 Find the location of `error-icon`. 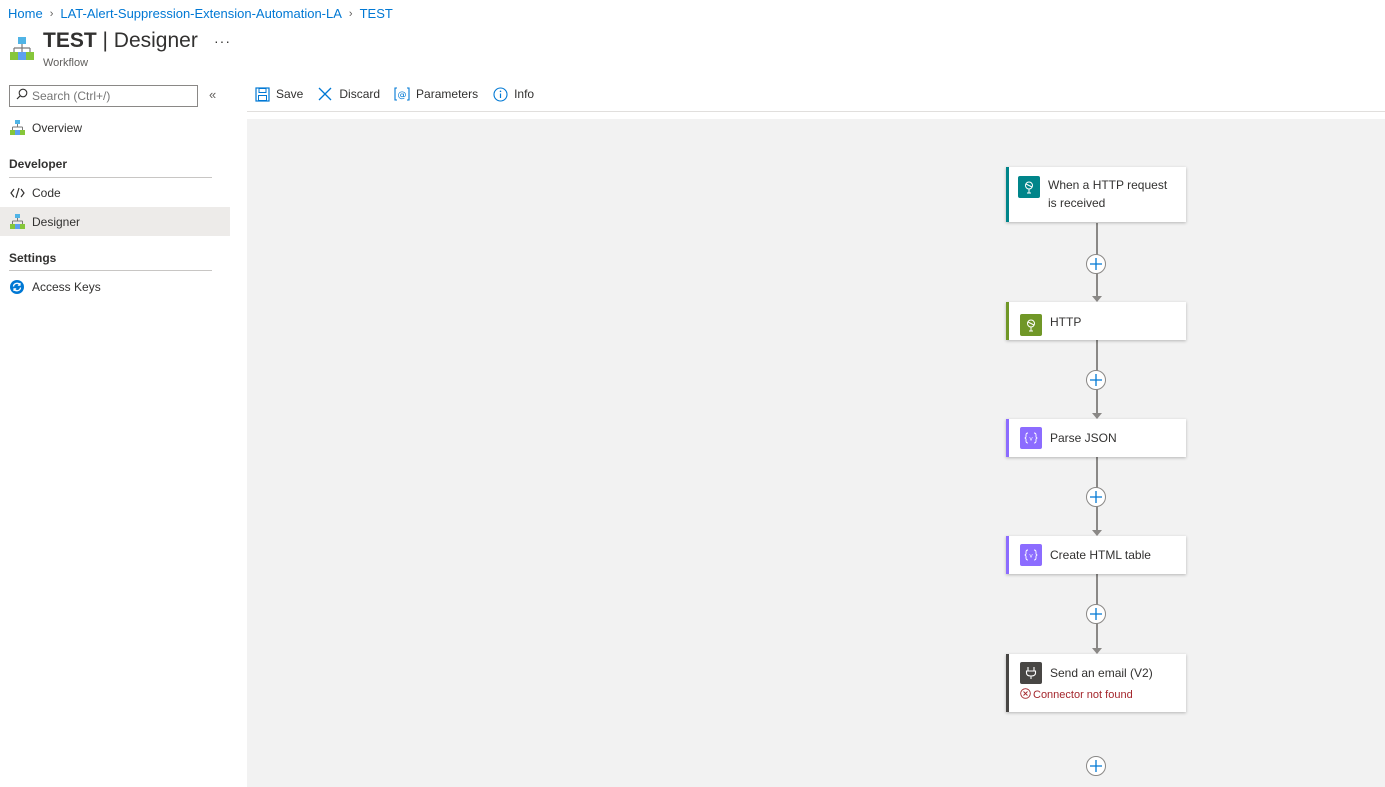

error-icon is located at coordinates (1025, 695).